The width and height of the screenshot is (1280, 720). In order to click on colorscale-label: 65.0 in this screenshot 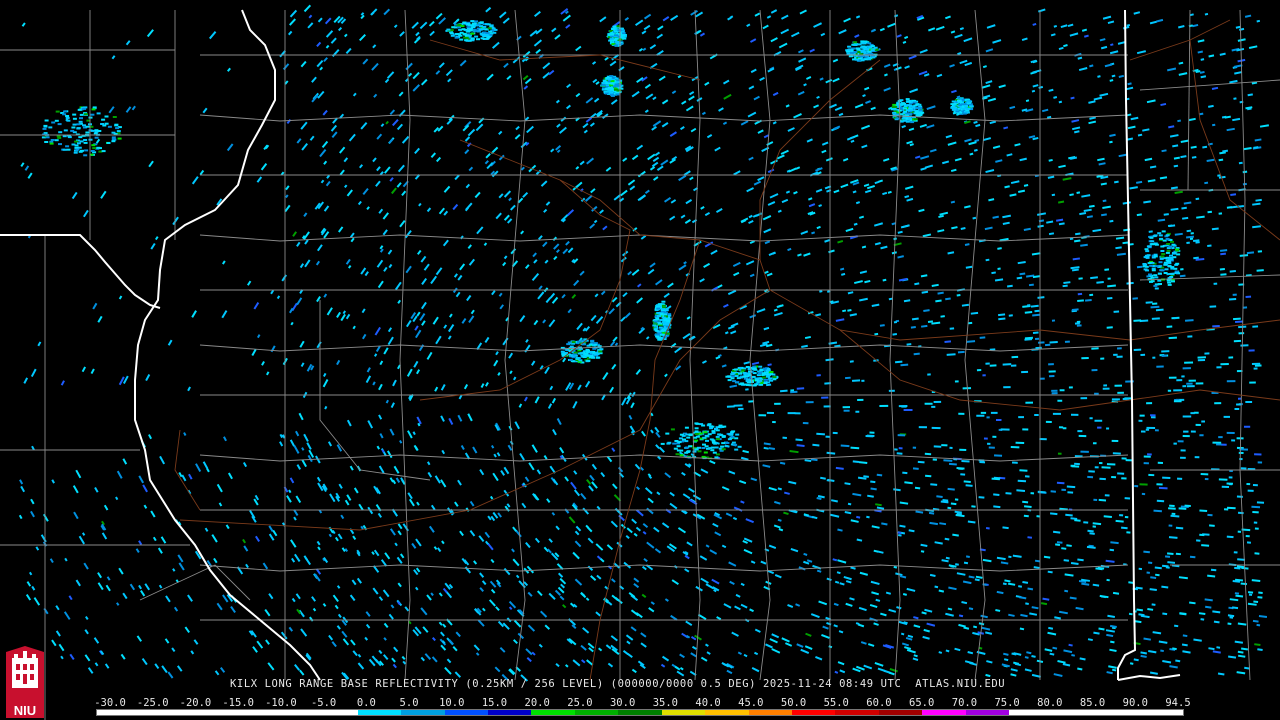, I will do `click(922, 703)`.